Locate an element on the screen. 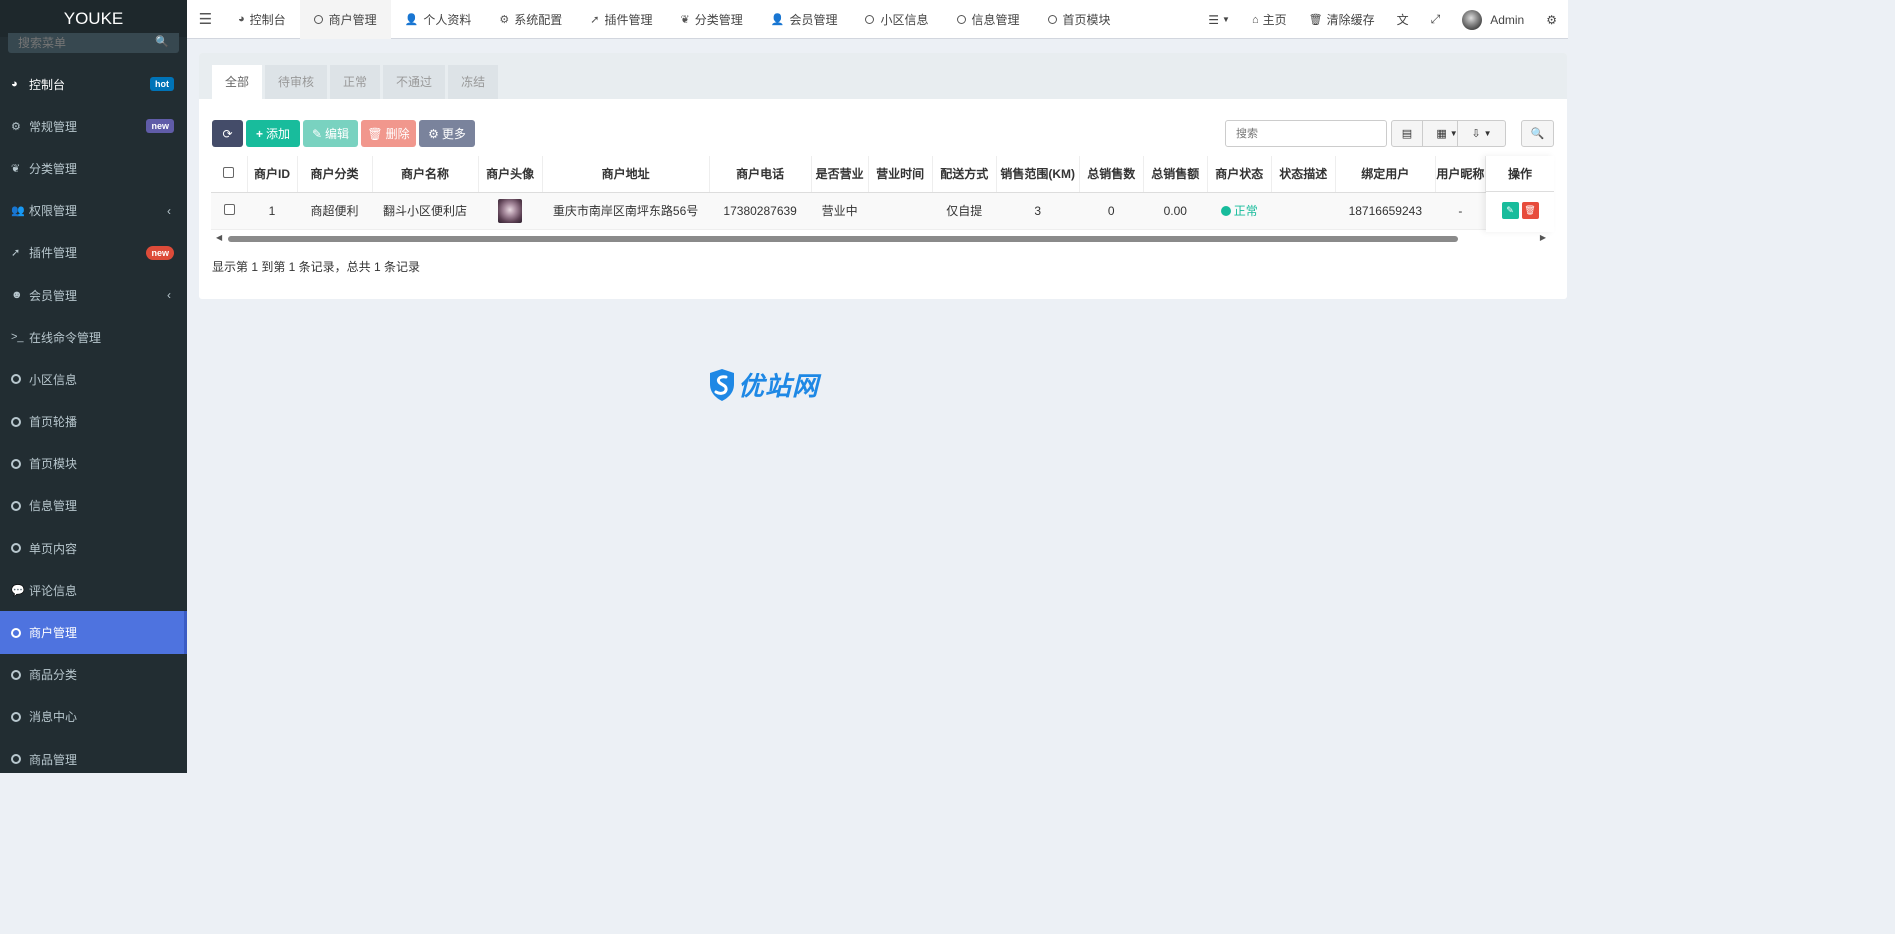  dashboard-icon: ◕ is located at coordinates (241, 19).